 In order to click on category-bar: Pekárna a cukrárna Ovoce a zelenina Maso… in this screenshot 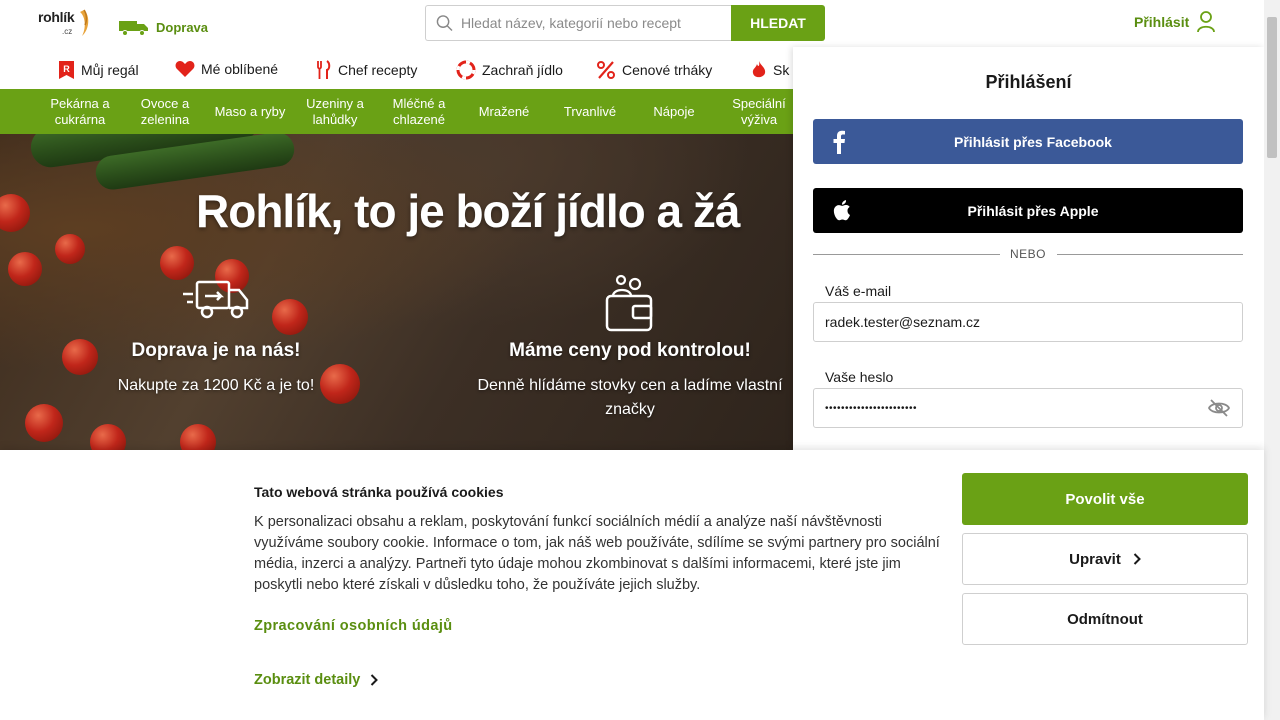, I will do `click(400, 111)`.